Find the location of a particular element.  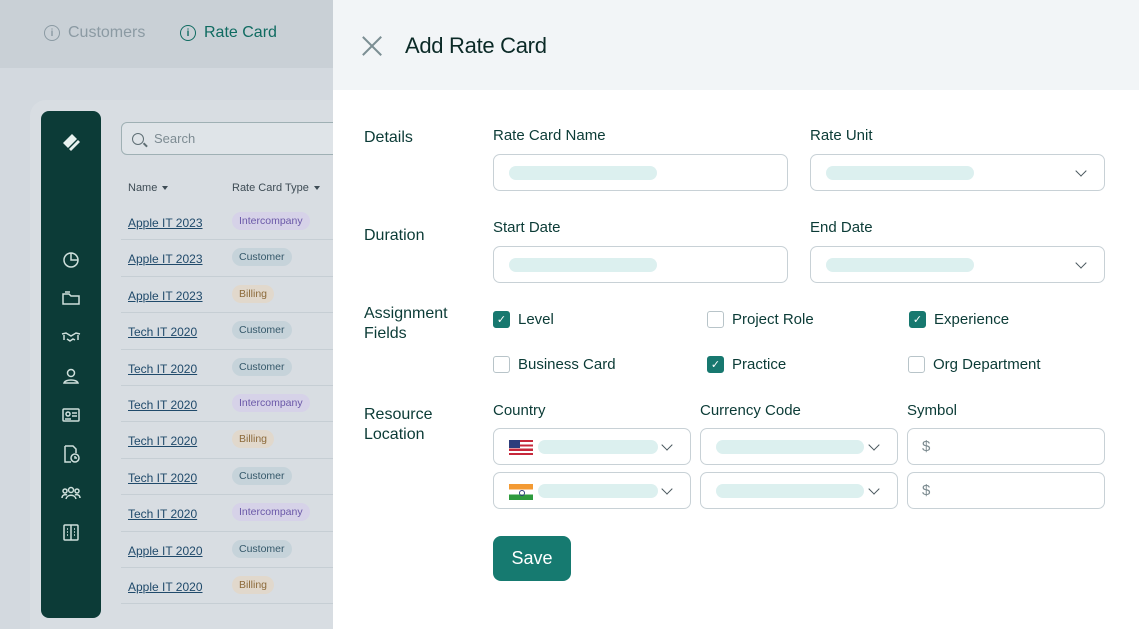

checkbox-business-card: Business Card is located at coordinates (554, 364).